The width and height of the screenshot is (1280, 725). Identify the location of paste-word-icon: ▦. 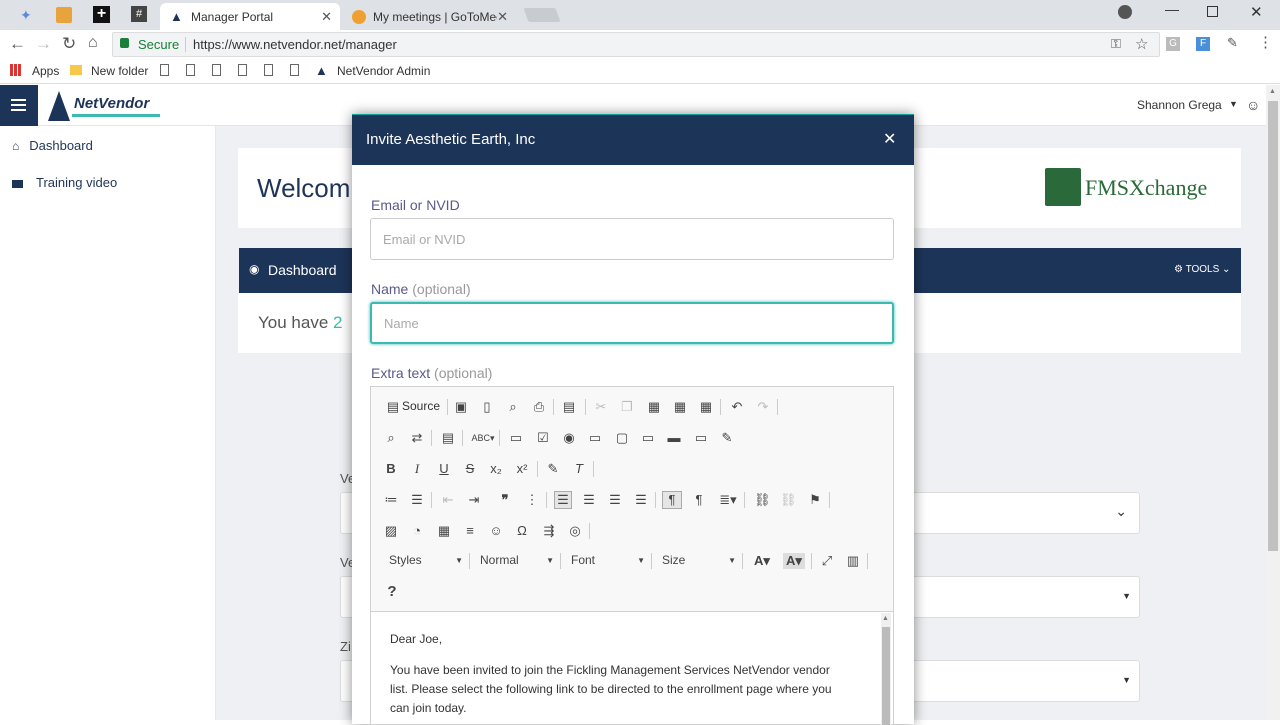
(706, 407).